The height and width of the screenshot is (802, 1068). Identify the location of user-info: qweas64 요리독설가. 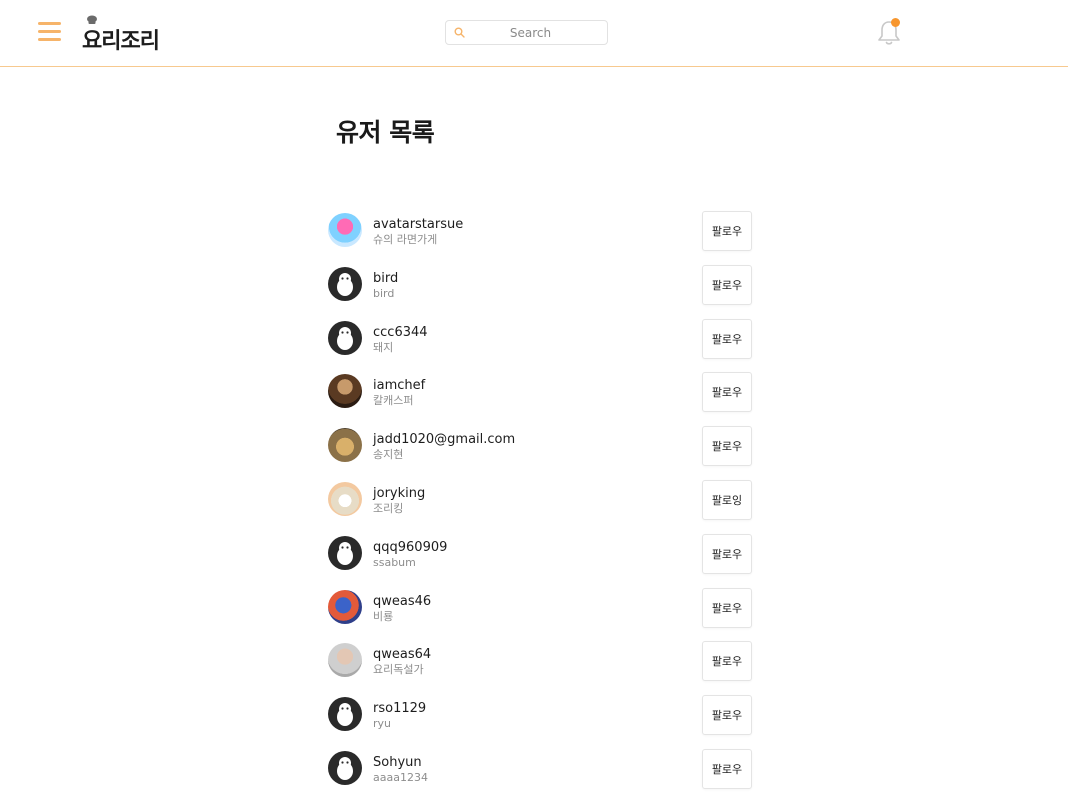
(402, 662).